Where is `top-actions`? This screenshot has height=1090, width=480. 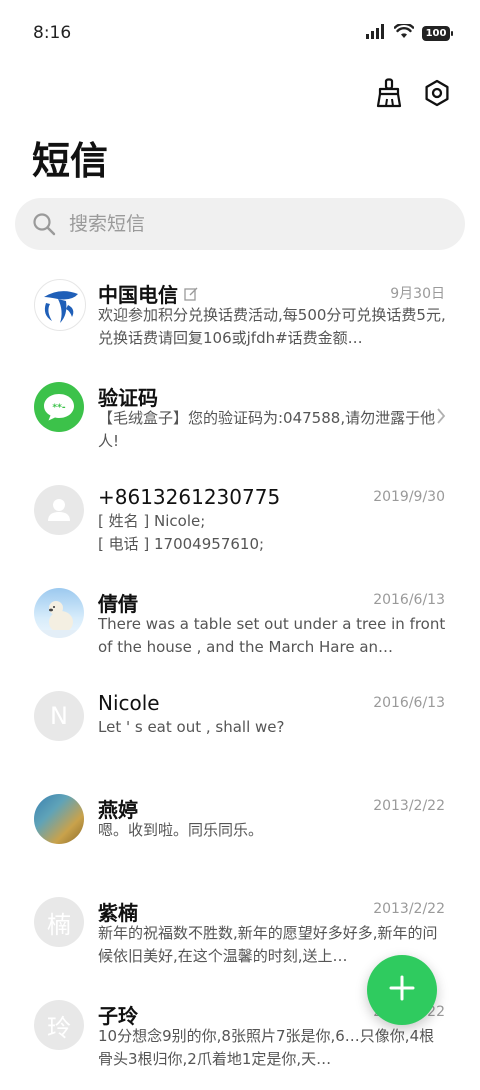
top-actions is located at coordinates (413, 93).